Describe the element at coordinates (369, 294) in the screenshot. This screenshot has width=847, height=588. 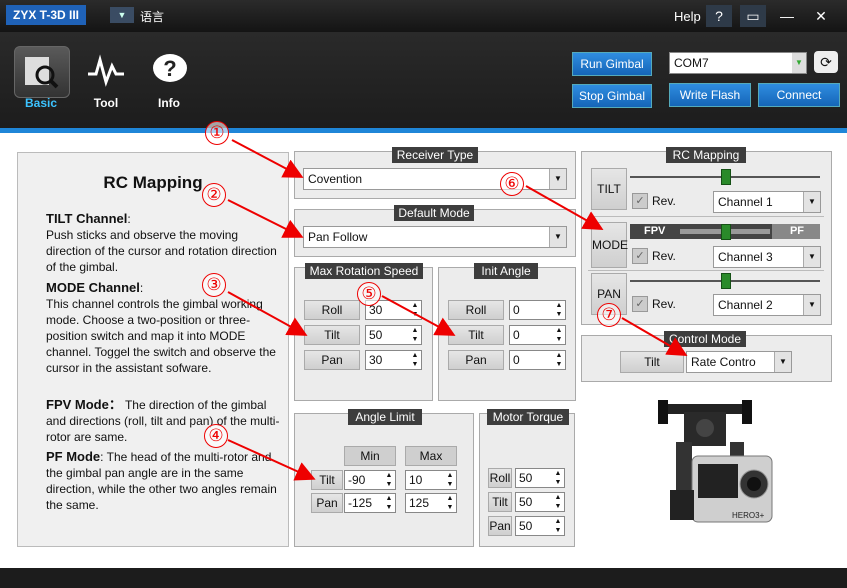
I see `callout-5: ⑤` at that location.